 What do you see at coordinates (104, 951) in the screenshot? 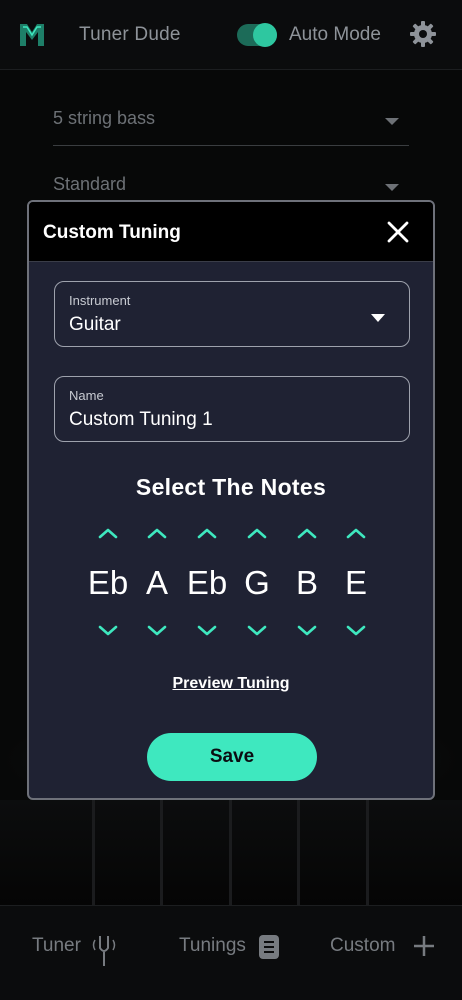
I see `tuning-fork-icon` at bounding box center [104, 951].